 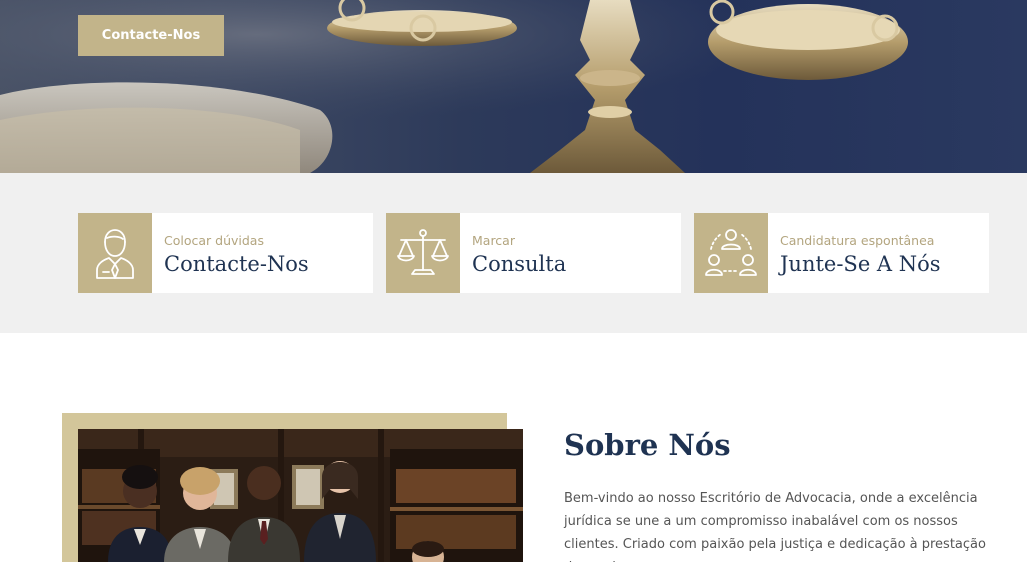 What do you see at coordinates (860, 264) in the screenshot?
I see `card-title: Junte-Se A Nós` at bounding box center [860, 264].